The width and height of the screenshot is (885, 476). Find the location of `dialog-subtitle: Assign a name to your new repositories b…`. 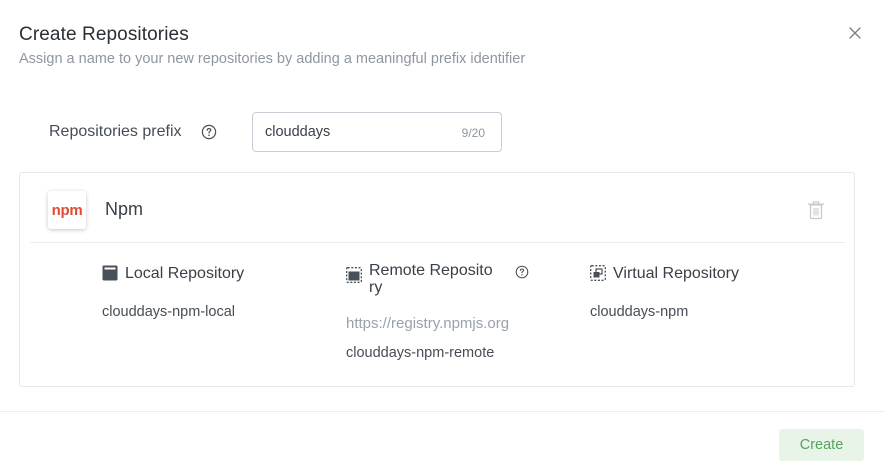

dialog-subtitle: Assign a name to your new repositories b… is located at coordinates (272, 59).